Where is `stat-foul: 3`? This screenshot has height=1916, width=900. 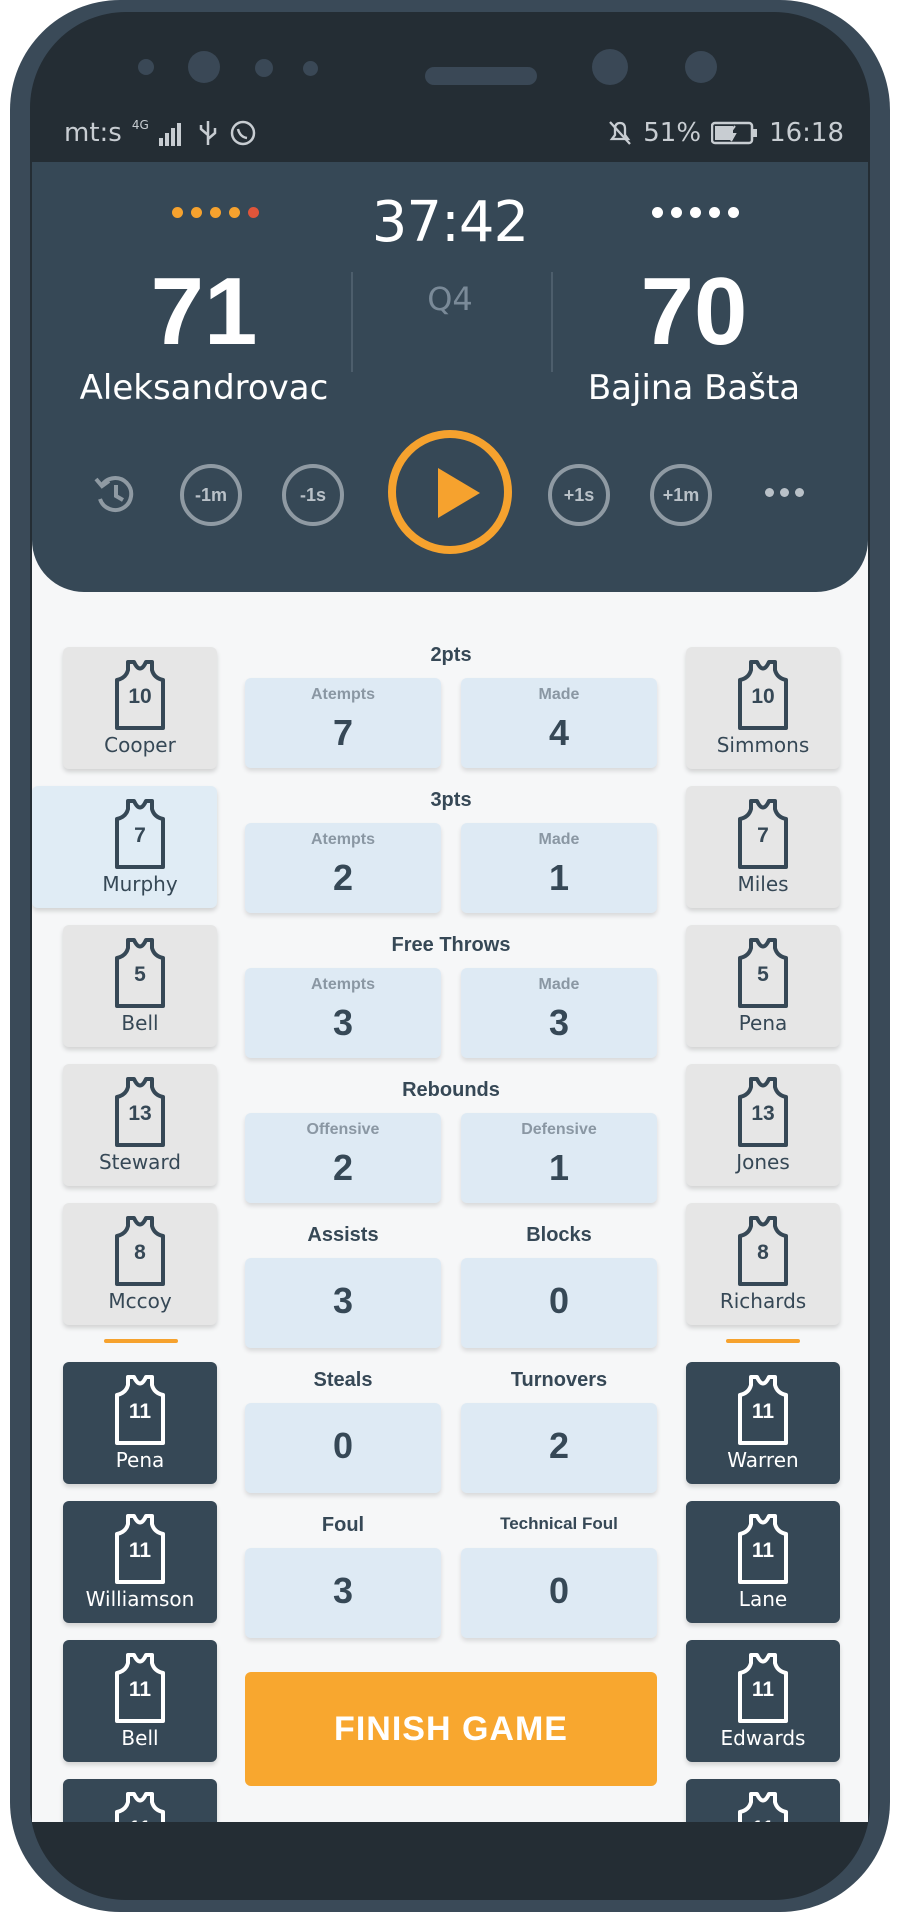
stat-foul: 3 is located at coordinates (343, 1593).